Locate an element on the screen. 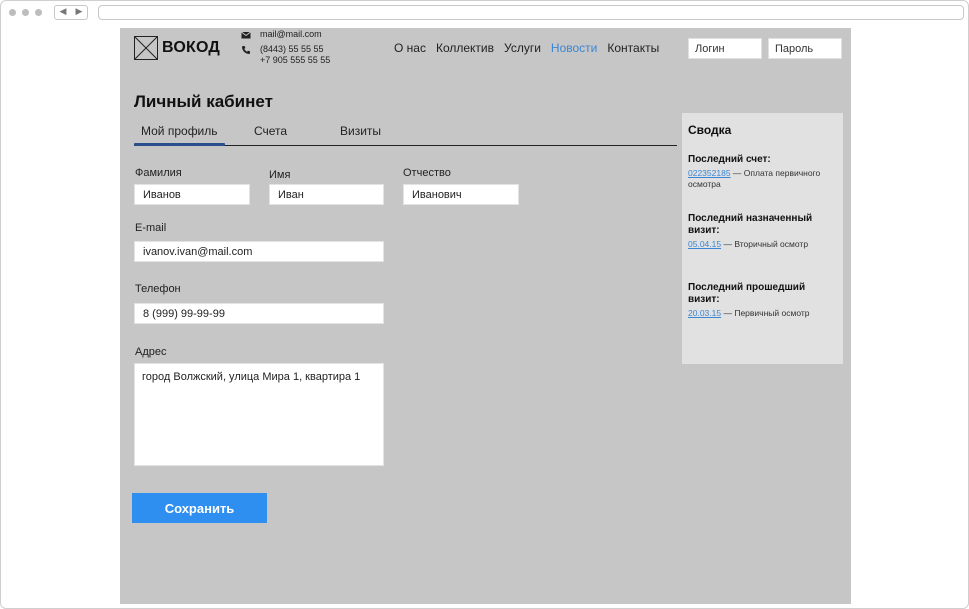 Image resolution: width=969 pixels, height=609 pixels. last-scheduled-link: 05.04.15 is located at coordinates (704, 244).